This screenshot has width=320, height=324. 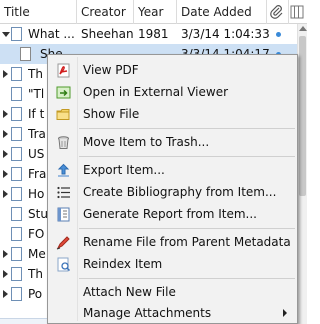 What do you see at coordinates (63, 114) in the screenshot?
I see `folder-icon` at bounding box center [63, 114].